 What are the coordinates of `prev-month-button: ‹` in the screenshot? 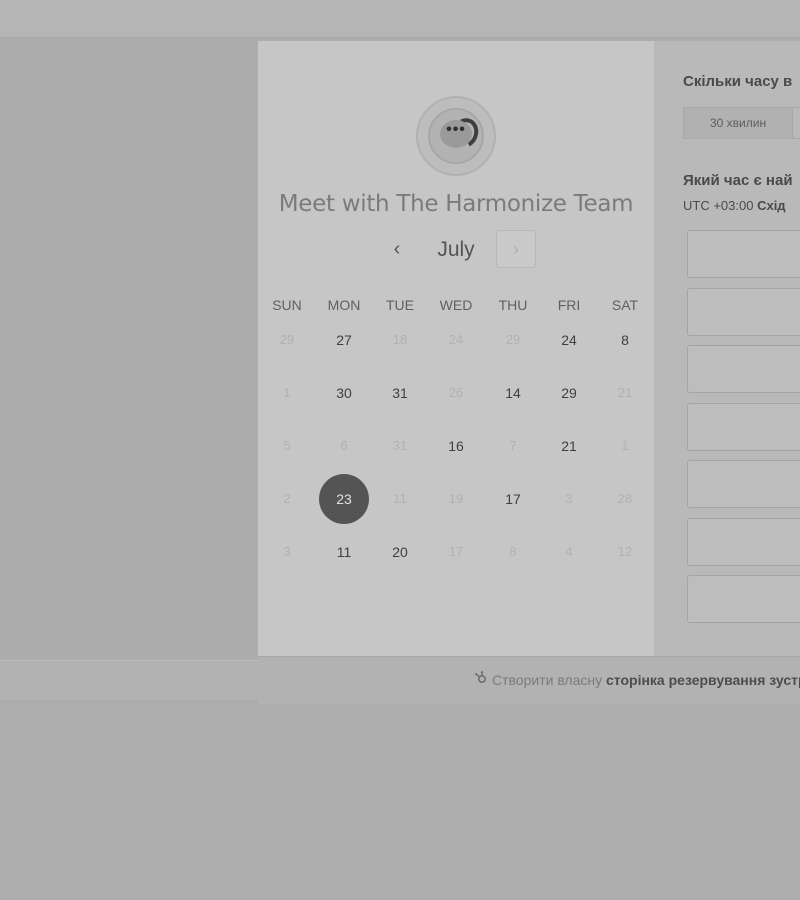 It's located at (397, 249).